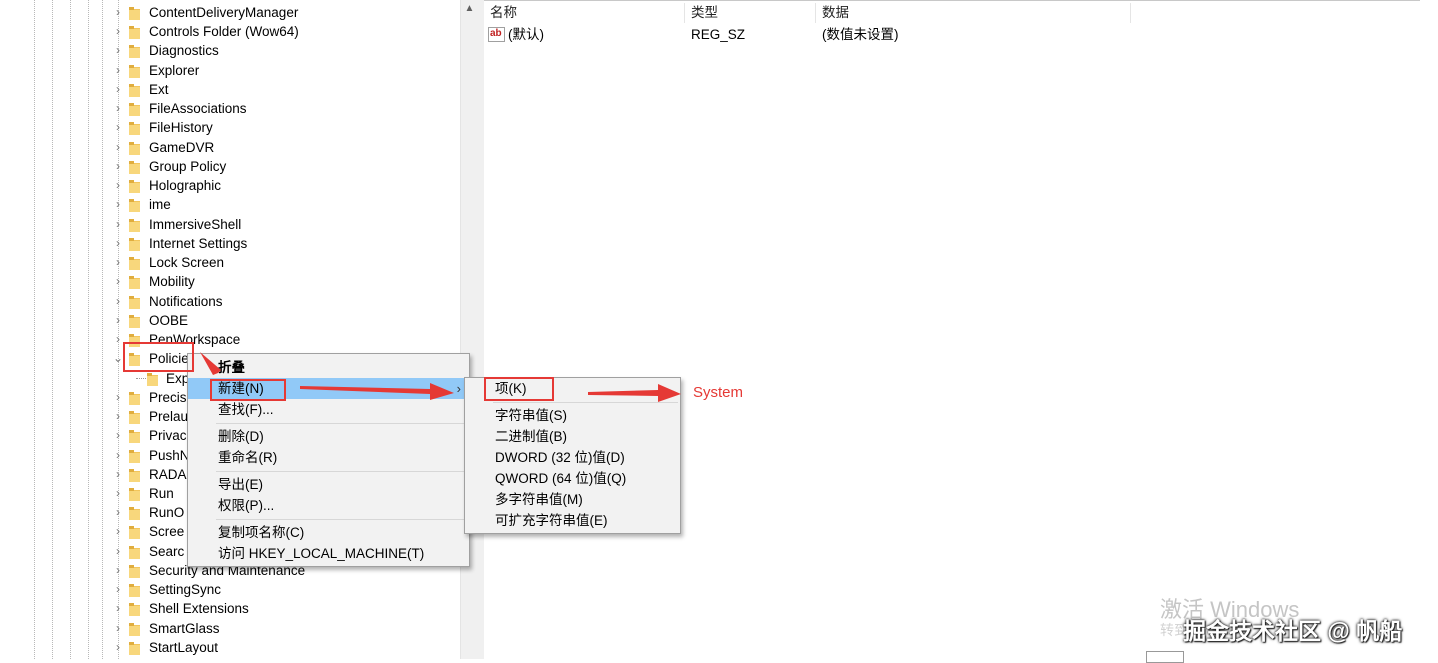 The image size is (1438, 663). Describe the element at coordinates (1165, 657) in the screenshot. I see `corner-widget` at that location.